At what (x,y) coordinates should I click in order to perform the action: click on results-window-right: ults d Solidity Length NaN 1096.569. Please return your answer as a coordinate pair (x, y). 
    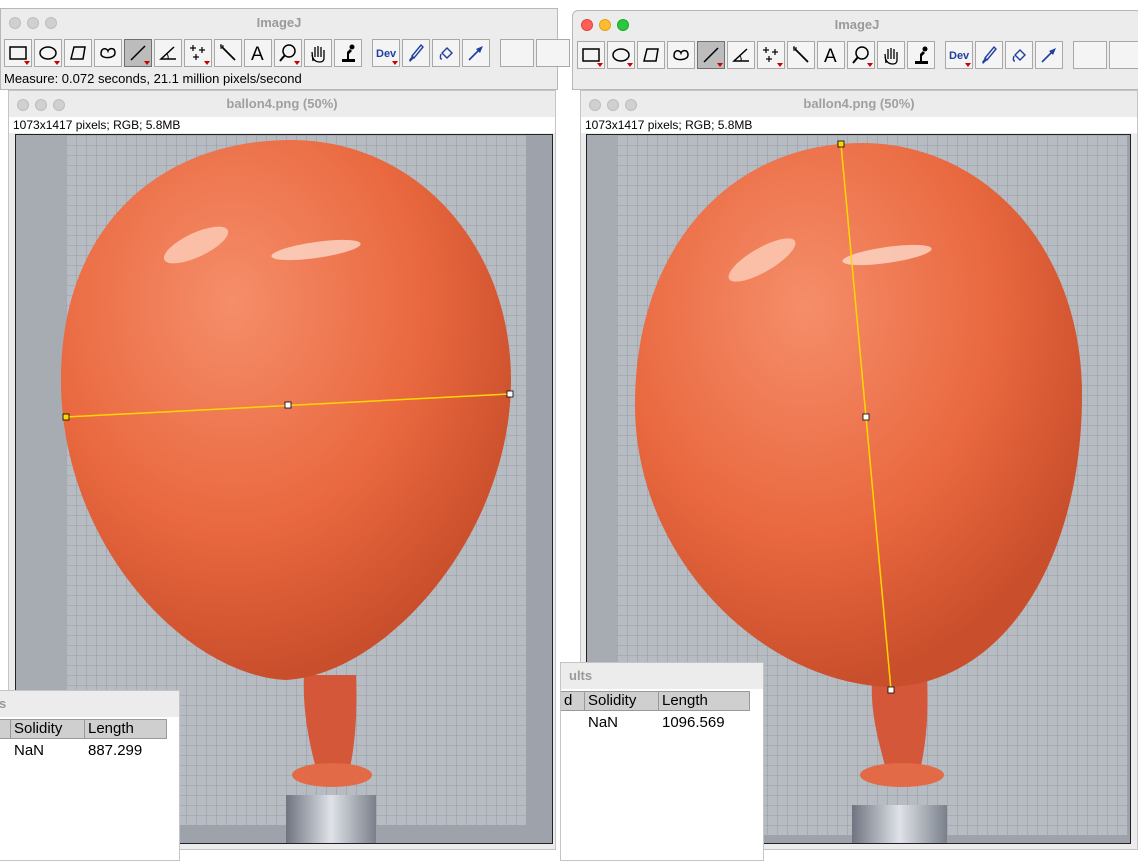
    Looking at the image, I should click on (662, 761).